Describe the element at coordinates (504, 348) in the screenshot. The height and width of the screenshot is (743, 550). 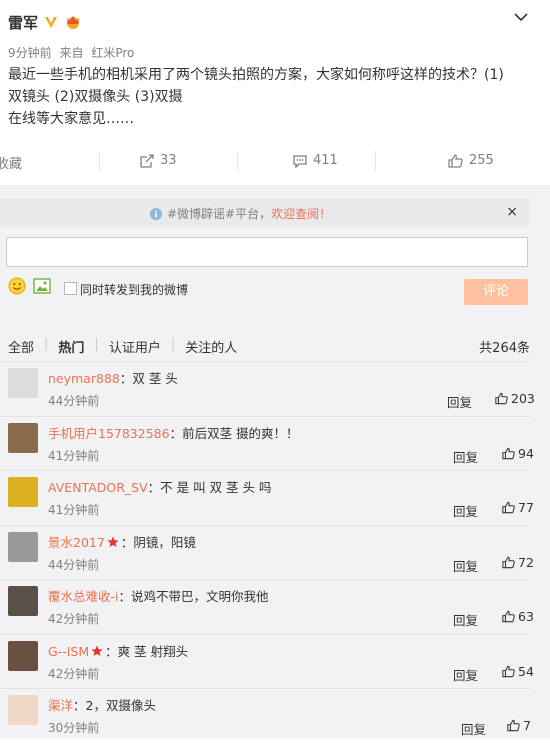
I see `comment-total: 共264条` at that location.